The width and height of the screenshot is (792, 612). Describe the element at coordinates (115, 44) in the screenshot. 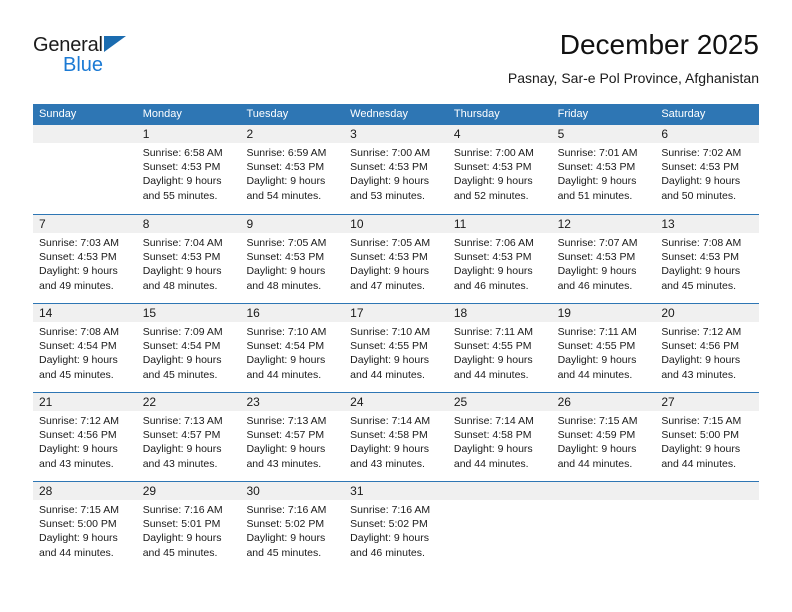

I see `triangle-icon` at that location.